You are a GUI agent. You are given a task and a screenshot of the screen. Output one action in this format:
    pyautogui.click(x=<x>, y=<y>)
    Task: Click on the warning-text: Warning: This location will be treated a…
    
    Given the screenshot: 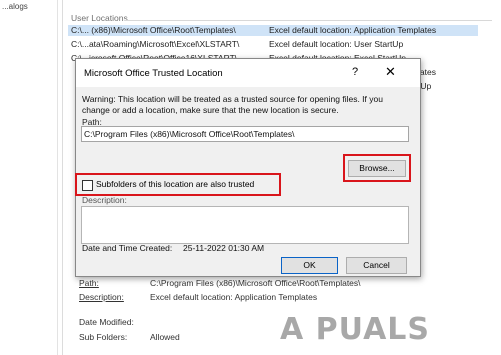 What is the action you would take?
    pyautogui.click(x=232, y=104)
    